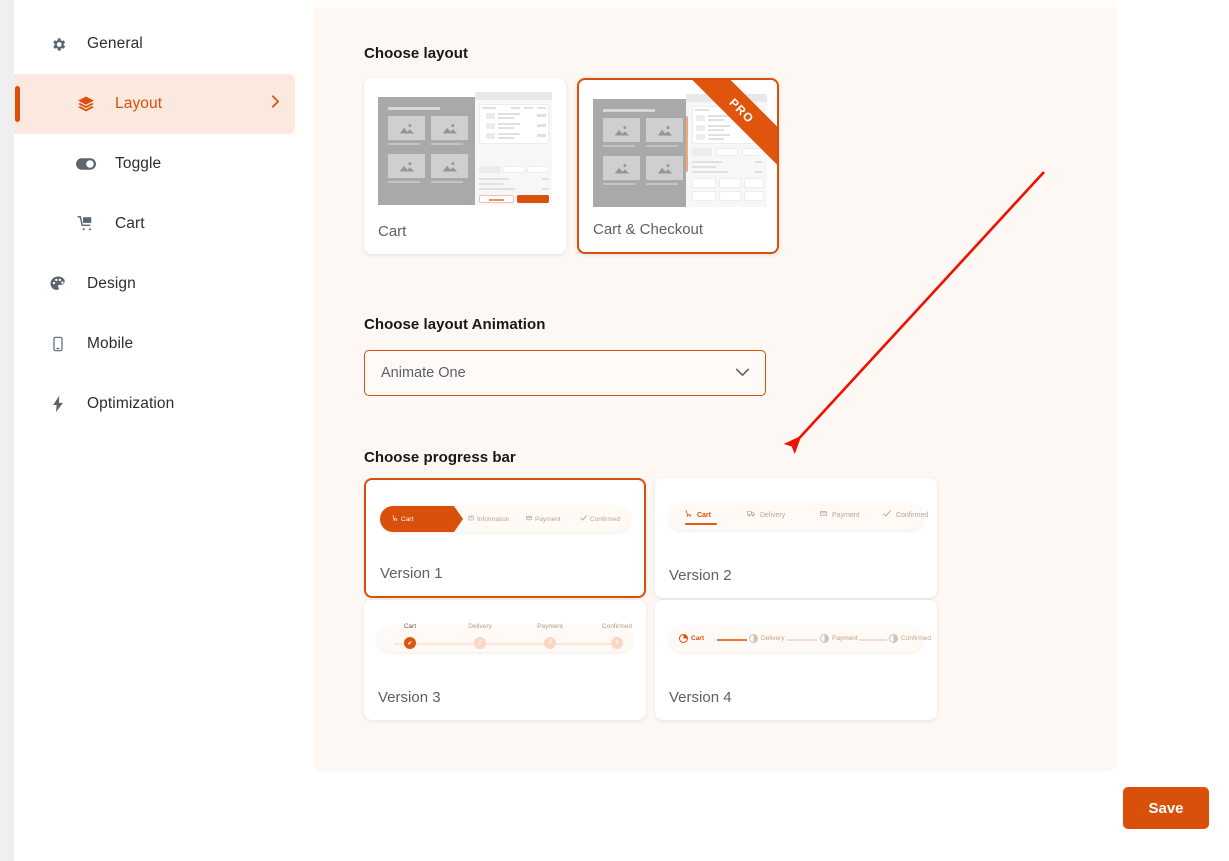  What do you see at coordinates (700, 697) in the screenshot?
I see `progress-option-label: Version 4` at bounding box center [700, 697].